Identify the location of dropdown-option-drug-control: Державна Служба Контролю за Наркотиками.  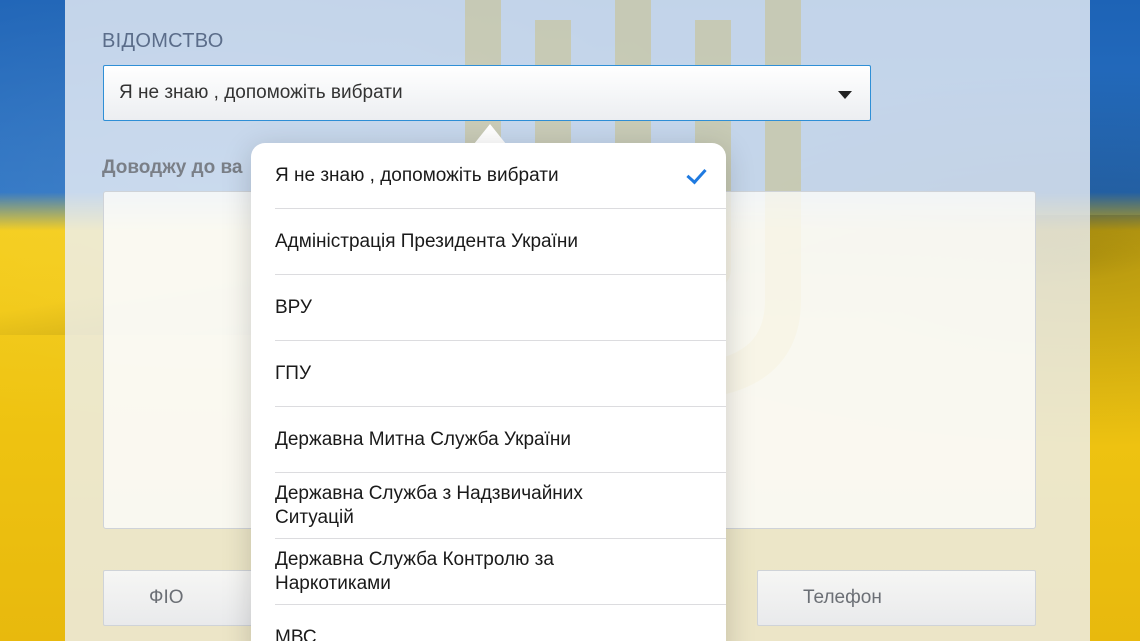
(500, 572).